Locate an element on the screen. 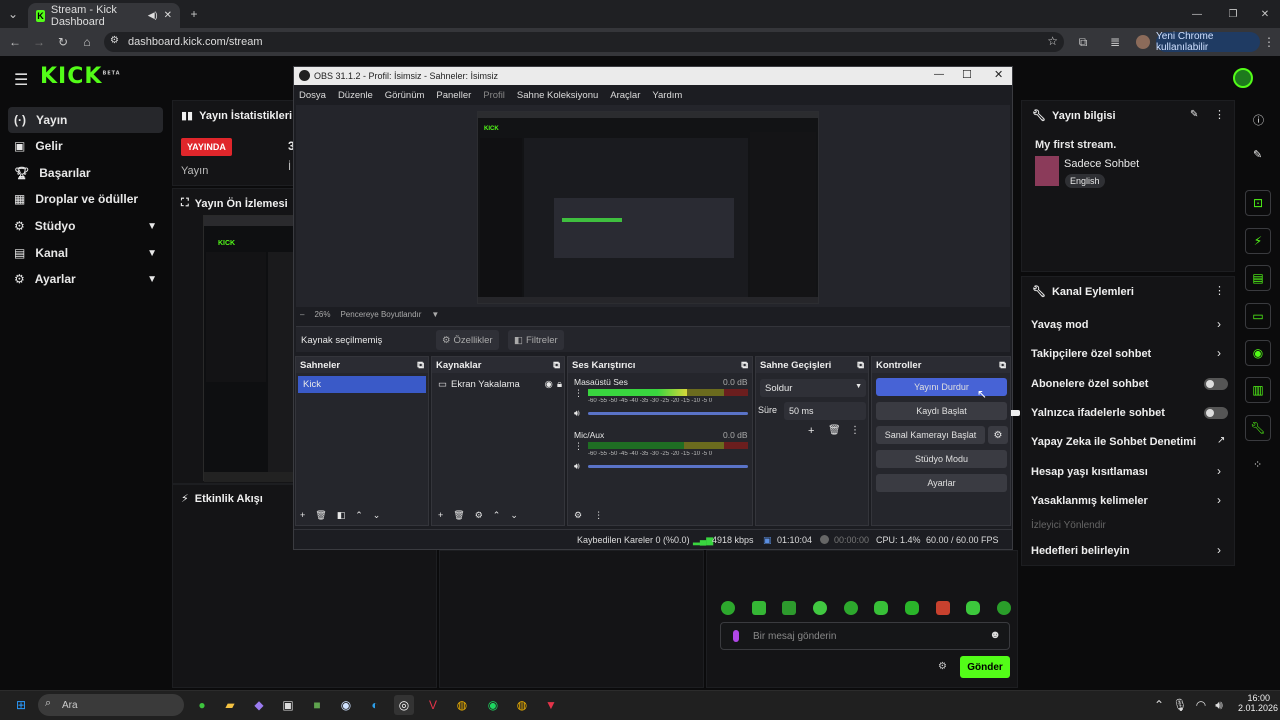  menu-paneller: Paneller is located at coordinates (453, 95).